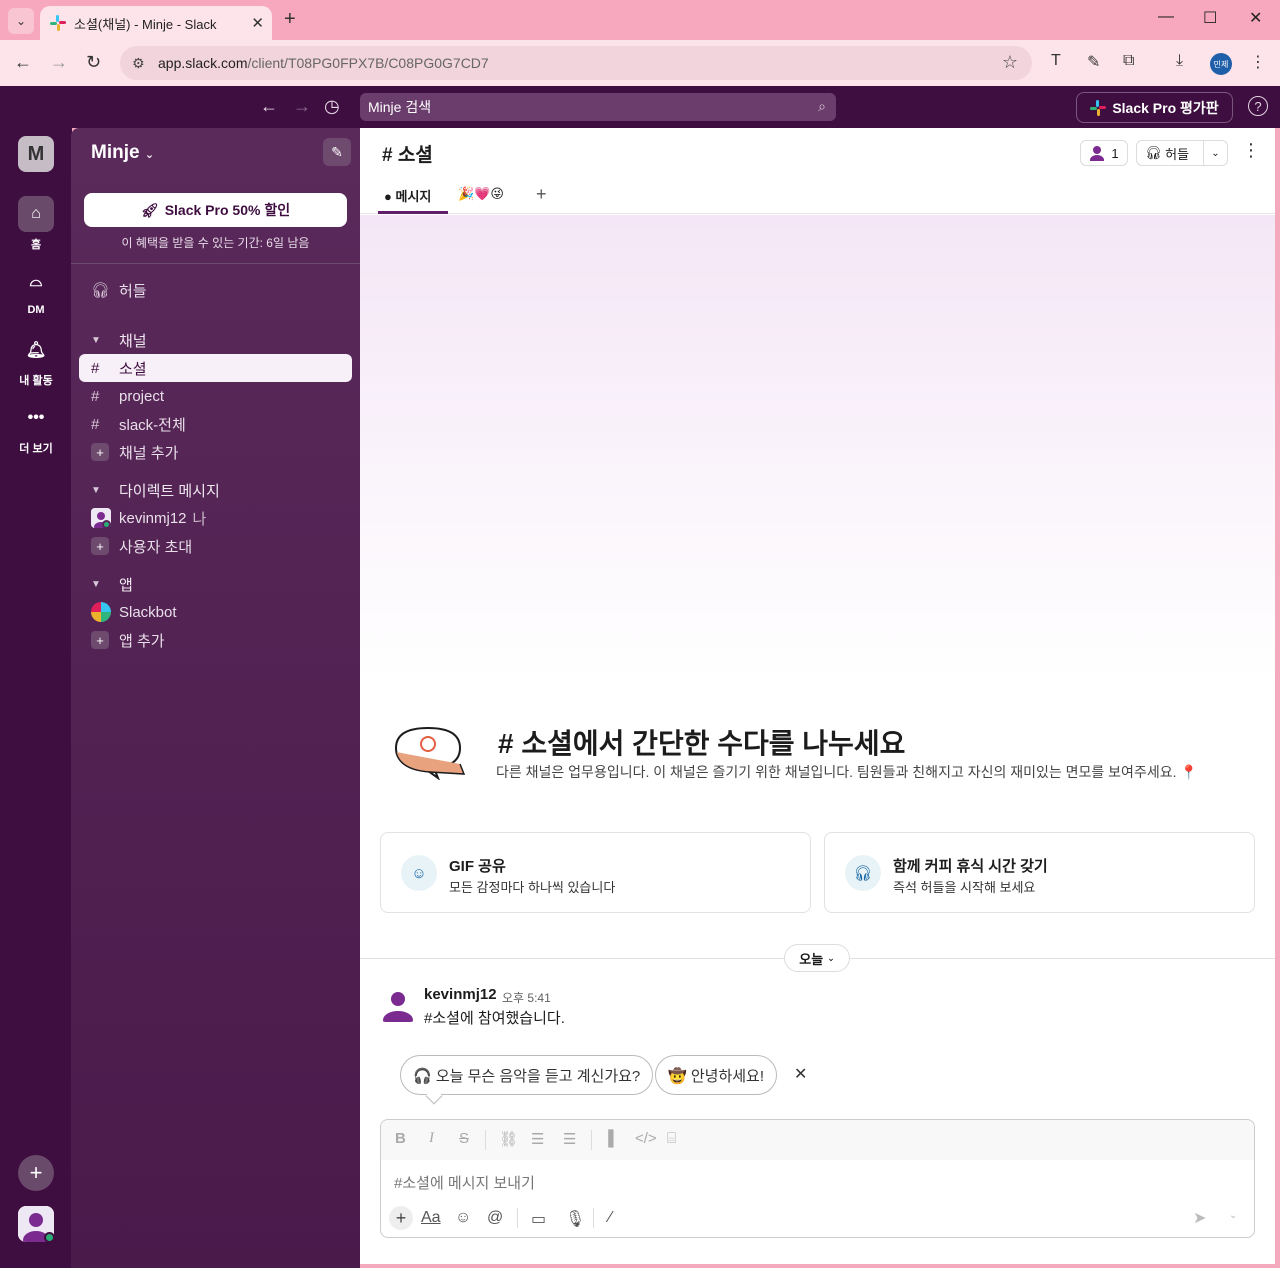  I want to click on bookmark-star-icon: ☆, so click(1010, 62).